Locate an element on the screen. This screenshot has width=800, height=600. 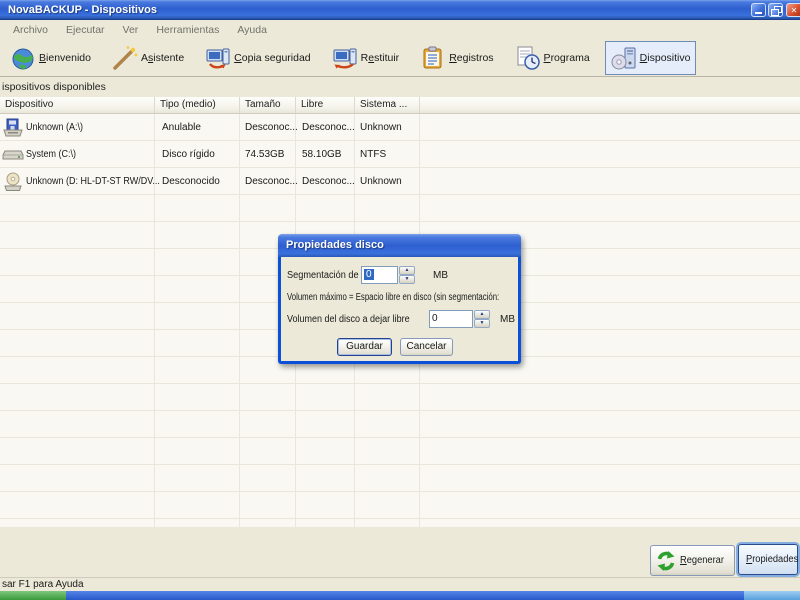
device-tipo: Disco rígido is located at coordinates (188, 154).